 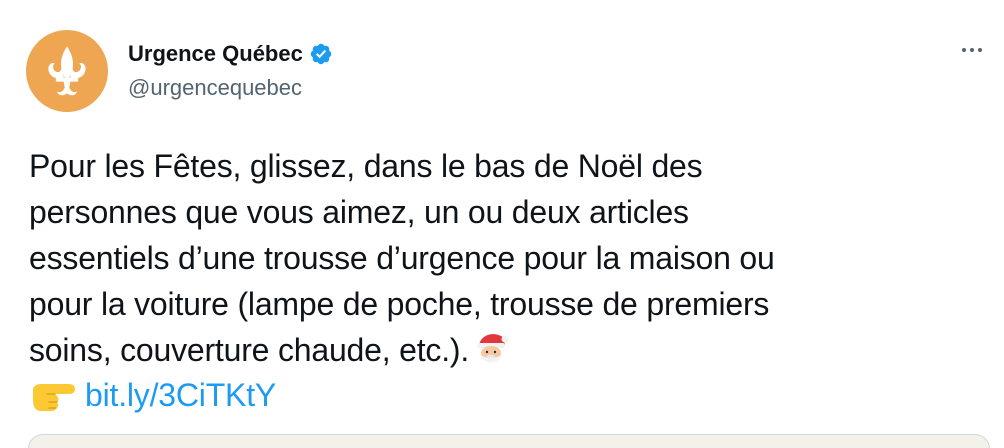 What do you see at coordinates (493, 348) in the screenshot?
I see `santa-icon` at bounding box center [493, 348].